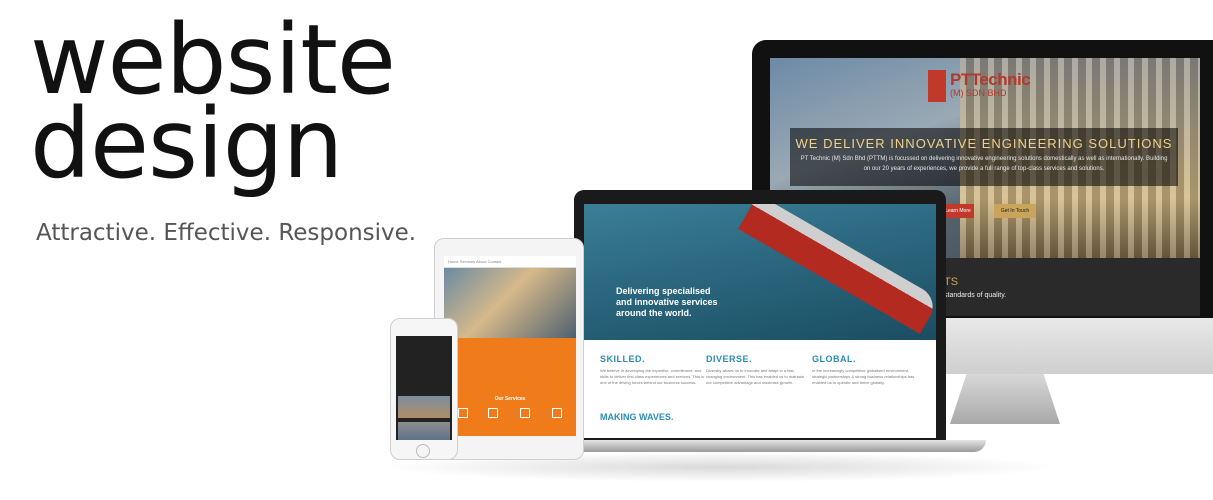 The width and height of the screenshot is (1213, 500). Describe the element at coordinates (525, 413) in the screenshot. I see `calendar-icon` at that location.